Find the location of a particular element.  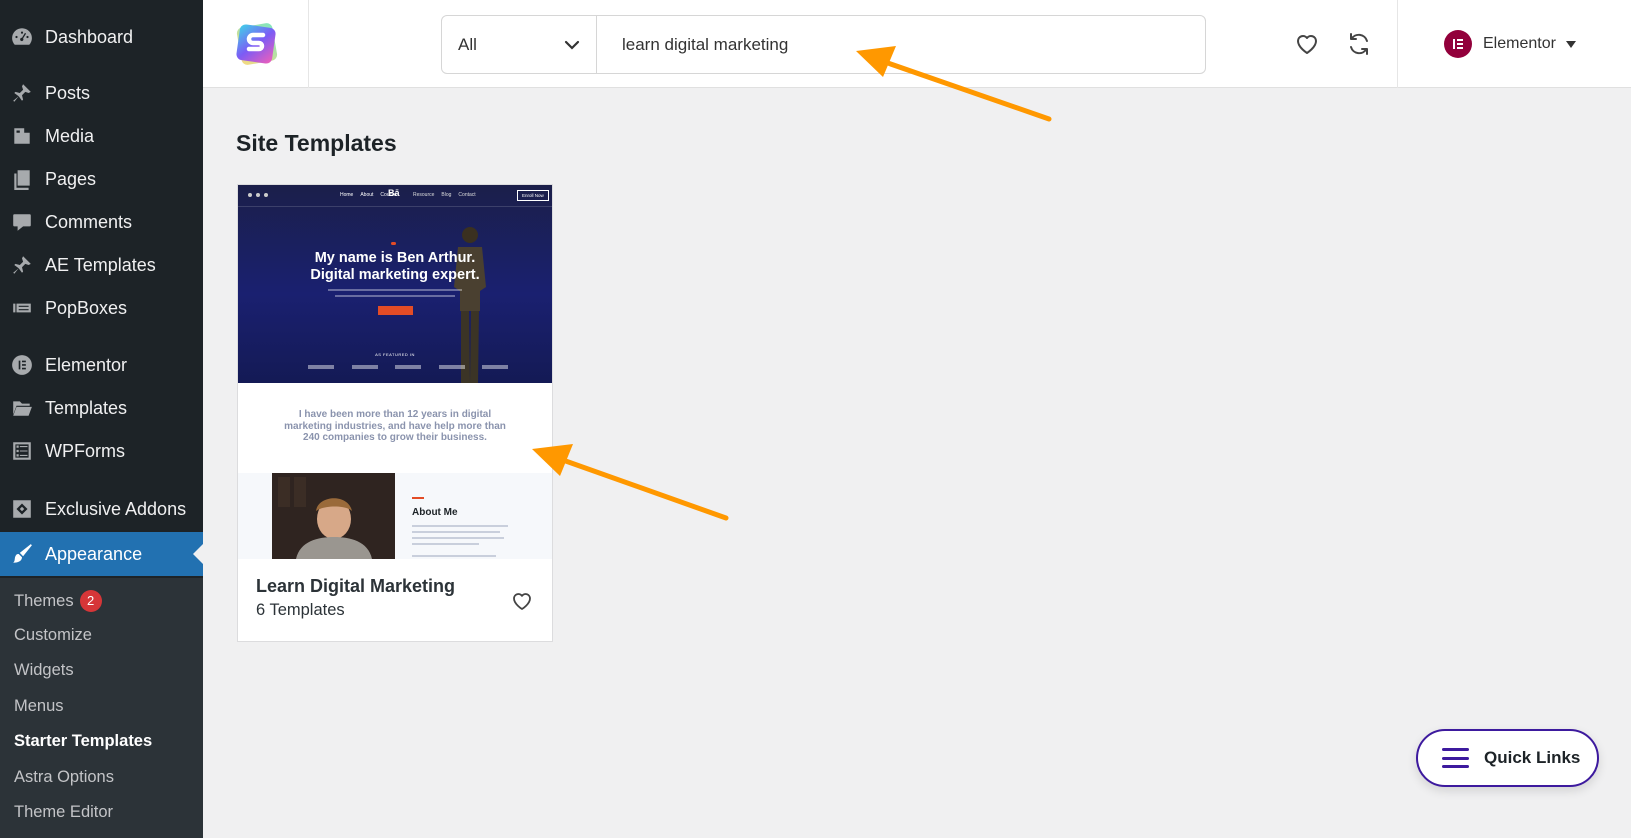

sidebar-item-appearance: Appearance is located at coordinates (101, 554).